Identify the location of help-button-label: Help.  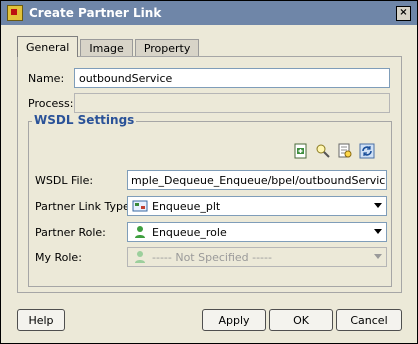
(41, 320).